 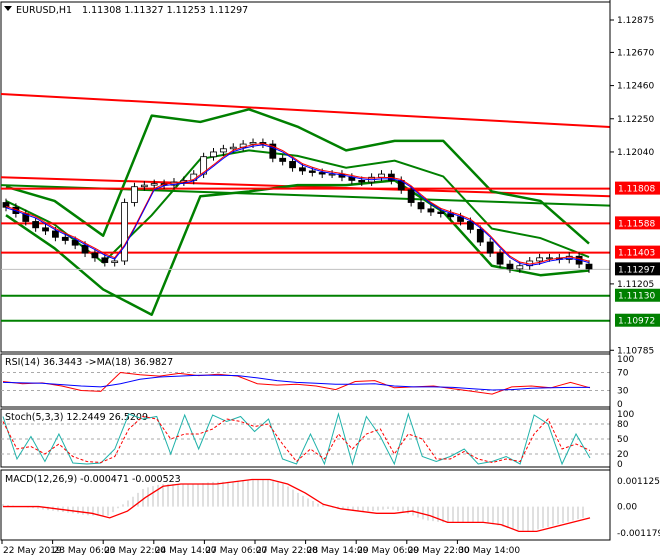 What do you see at coordinates (489, 551) in the screenshot?
I see `x-tick-label: 30 May 14:00` at bounding box center [489, 551].